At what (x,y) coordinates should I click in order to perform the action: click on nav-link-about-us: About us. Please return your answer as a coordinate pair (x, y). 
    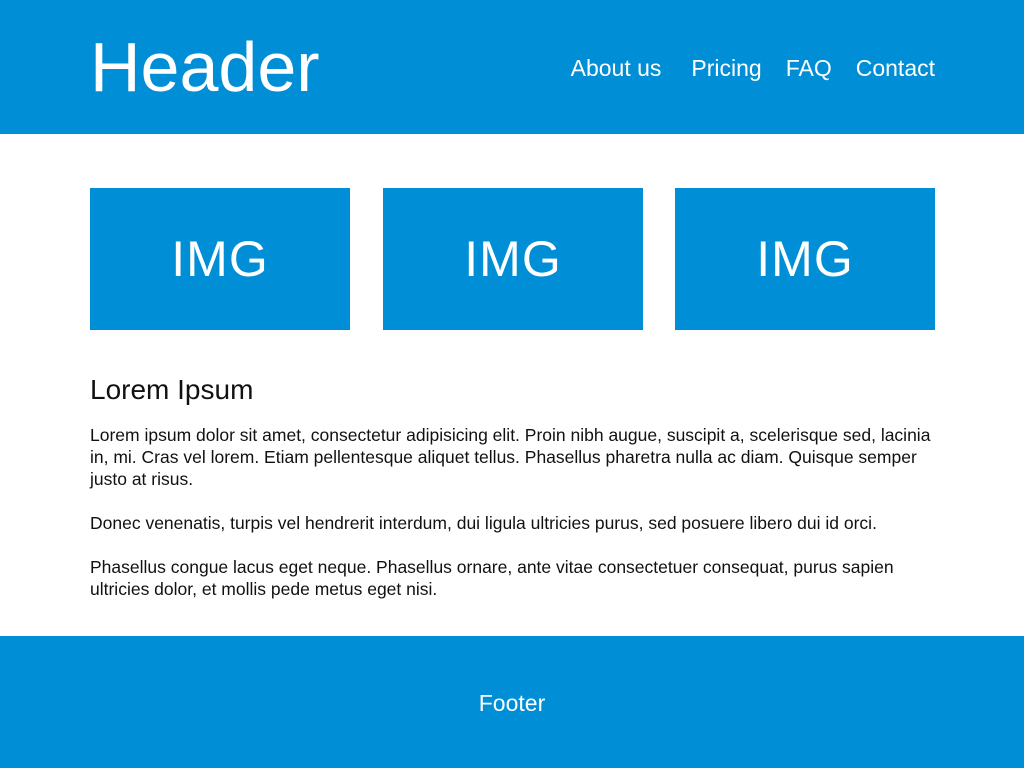
    Looking at the image, I should click on (616, 68).